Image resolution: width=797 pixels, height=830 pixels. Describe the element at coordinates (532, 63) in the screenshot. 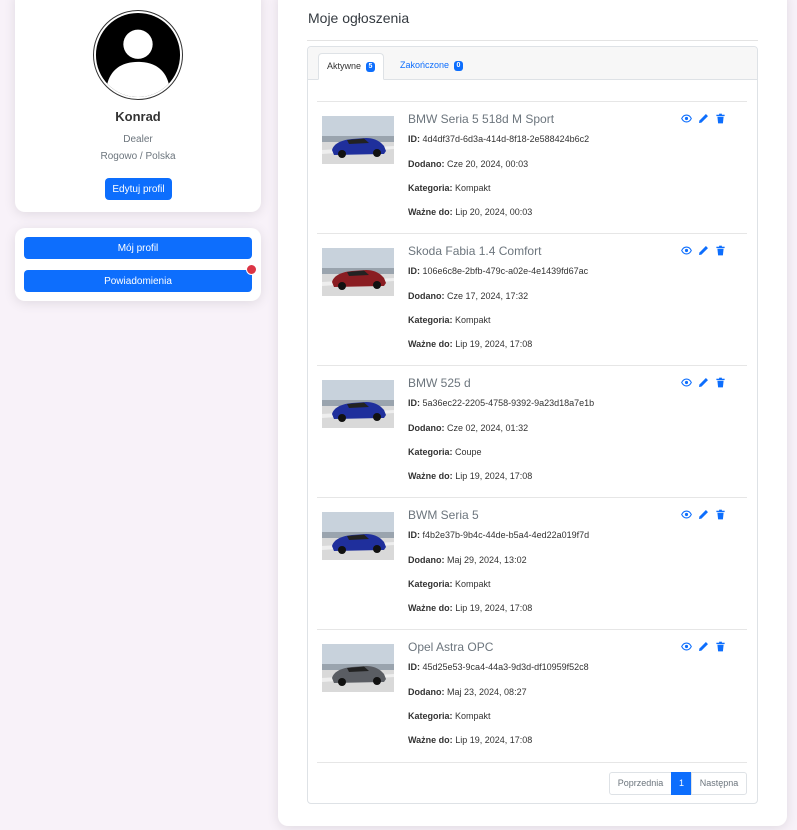

I see `tabs-bar: Aktywne 5 Zakończone 0` at that location.